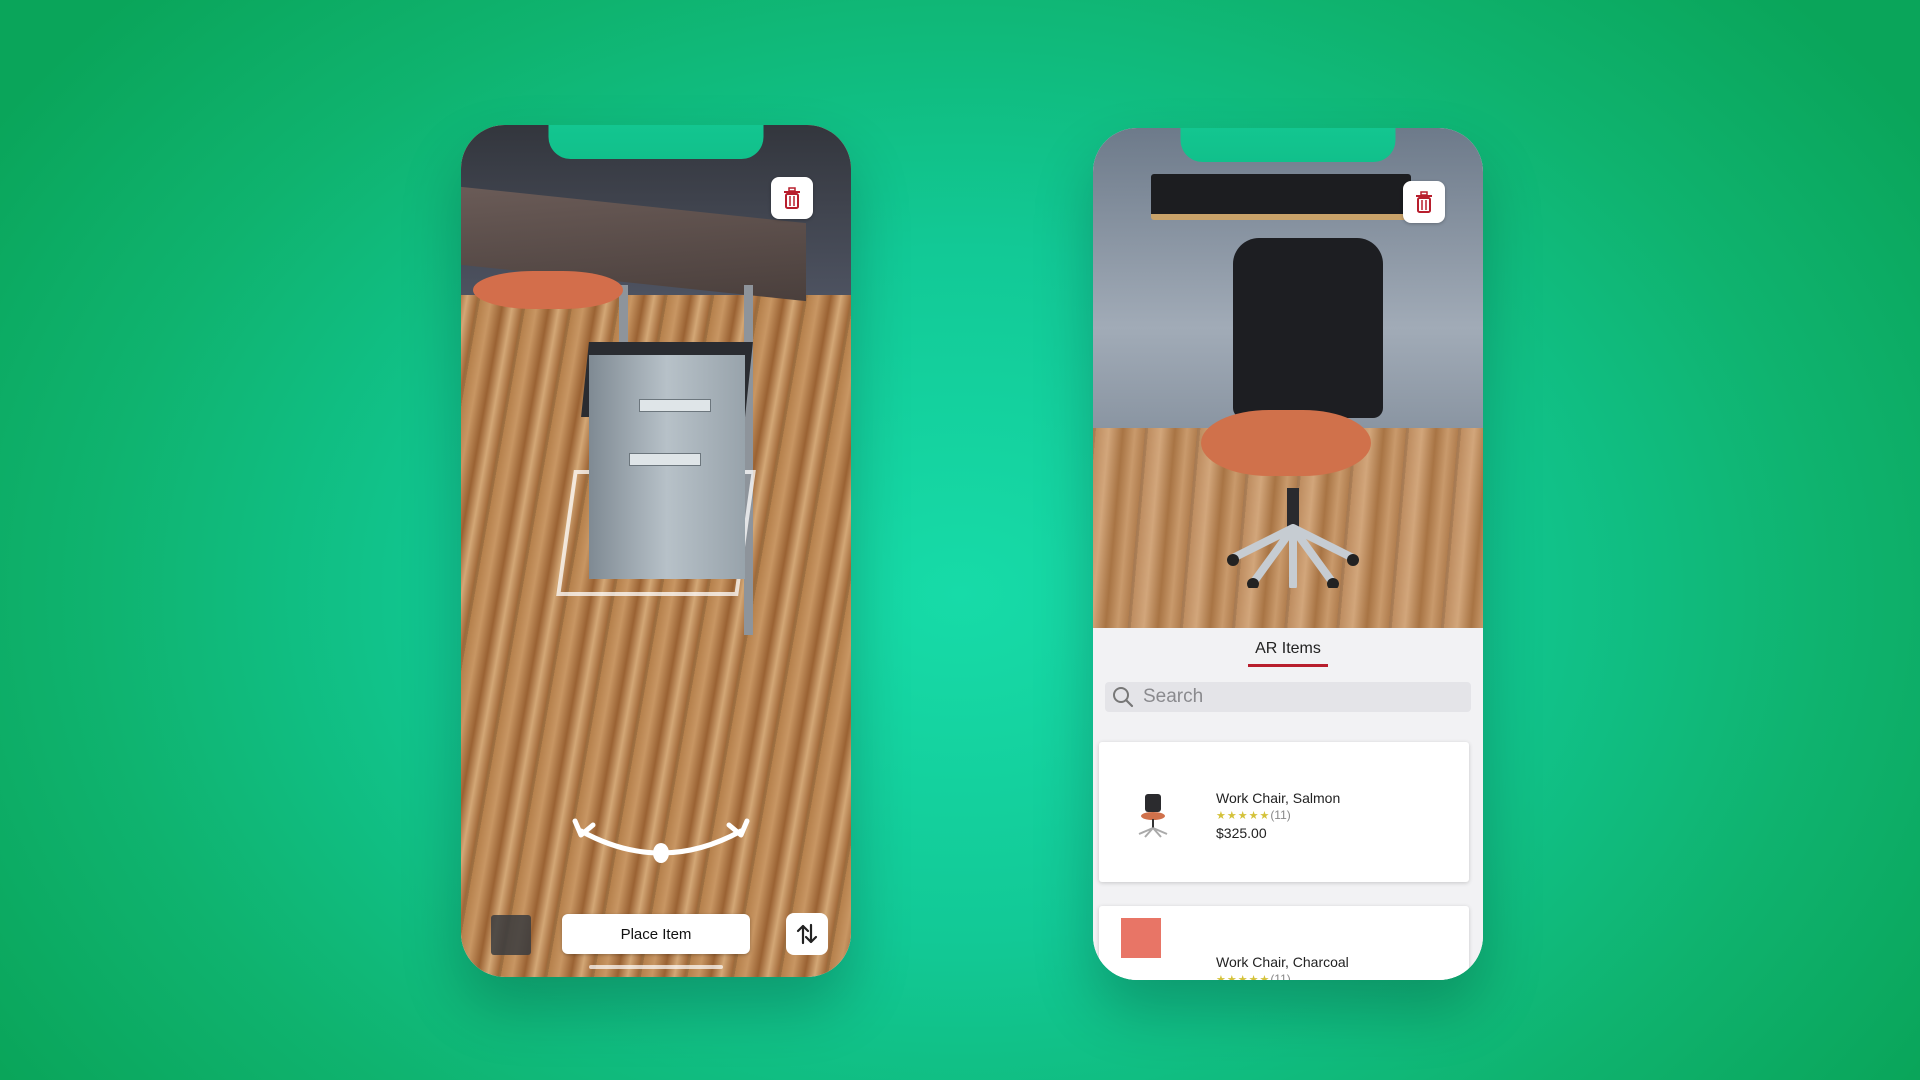 Image resolution: width=1920 pixels, height=1080 pixels. Describe the element at coordinates (1282, 962) in the screenshot. I see `item-name: Work Chair, Charcoal` at that location.